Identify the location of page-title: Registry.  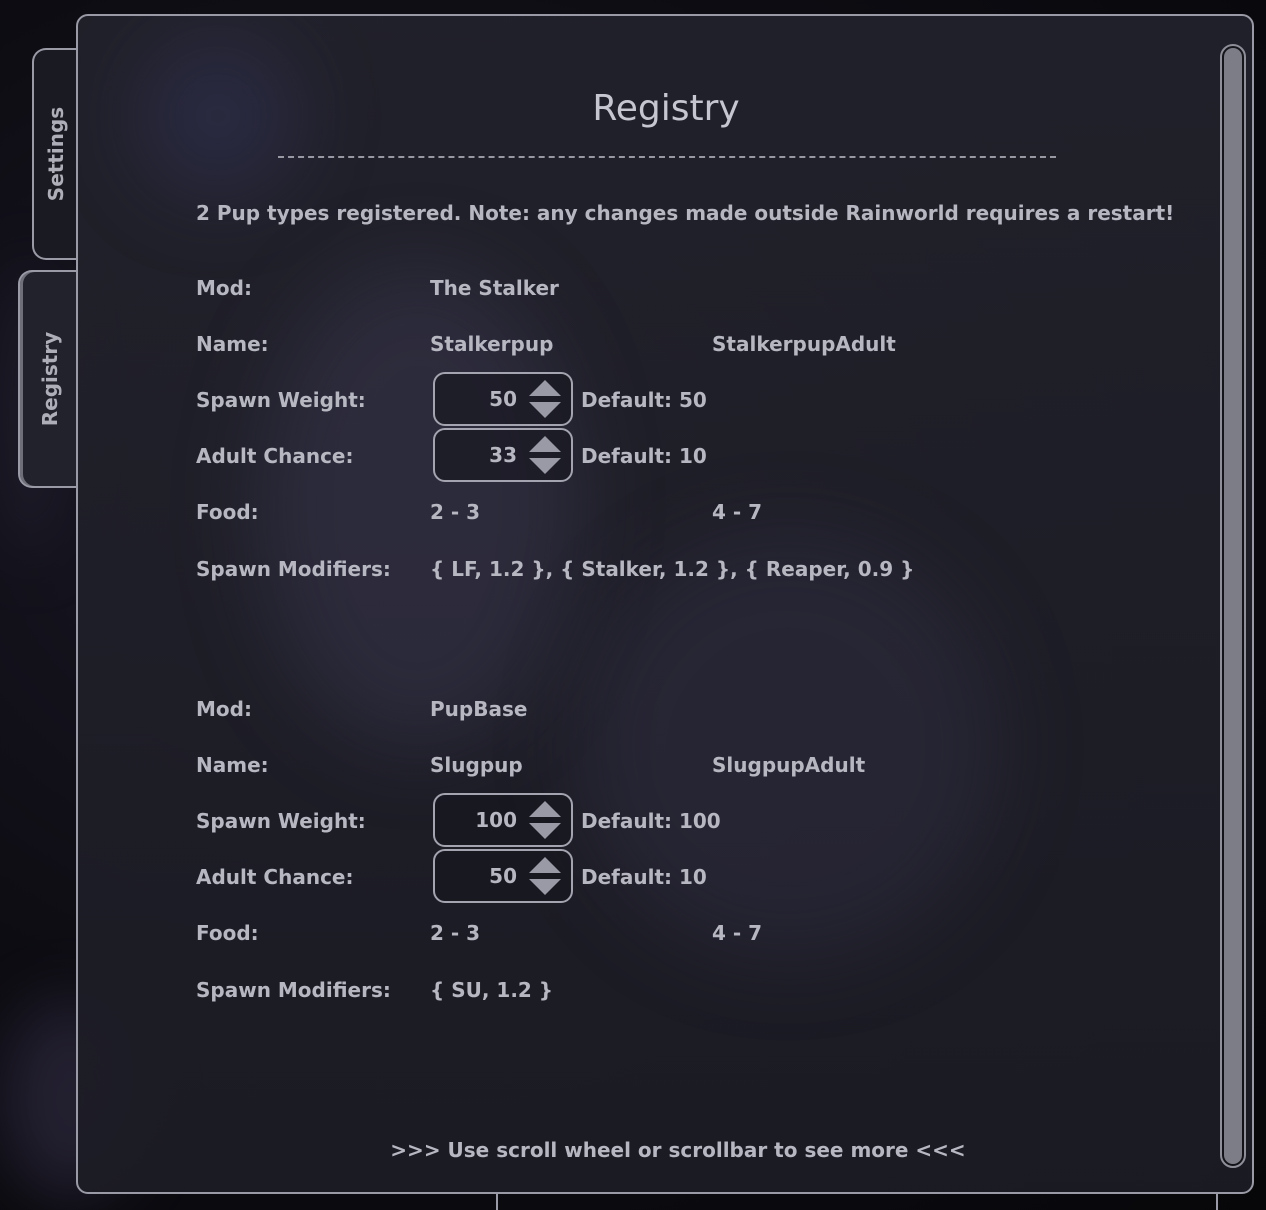
(666, 108).